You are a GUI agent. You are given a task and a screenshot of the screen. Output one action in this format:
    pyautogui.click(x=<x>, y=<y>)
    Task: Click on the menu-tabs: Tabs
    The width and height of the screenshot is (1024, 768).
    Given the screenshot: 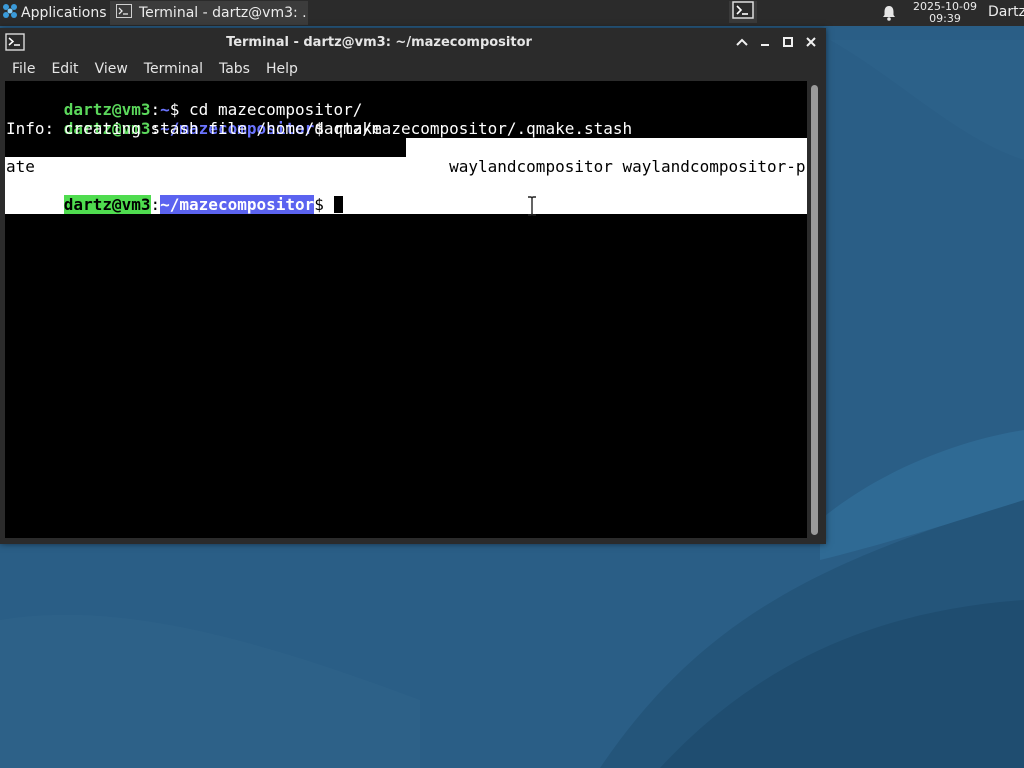 What is the action you would take?
    pyautogui.click(x=232, y=69)
    